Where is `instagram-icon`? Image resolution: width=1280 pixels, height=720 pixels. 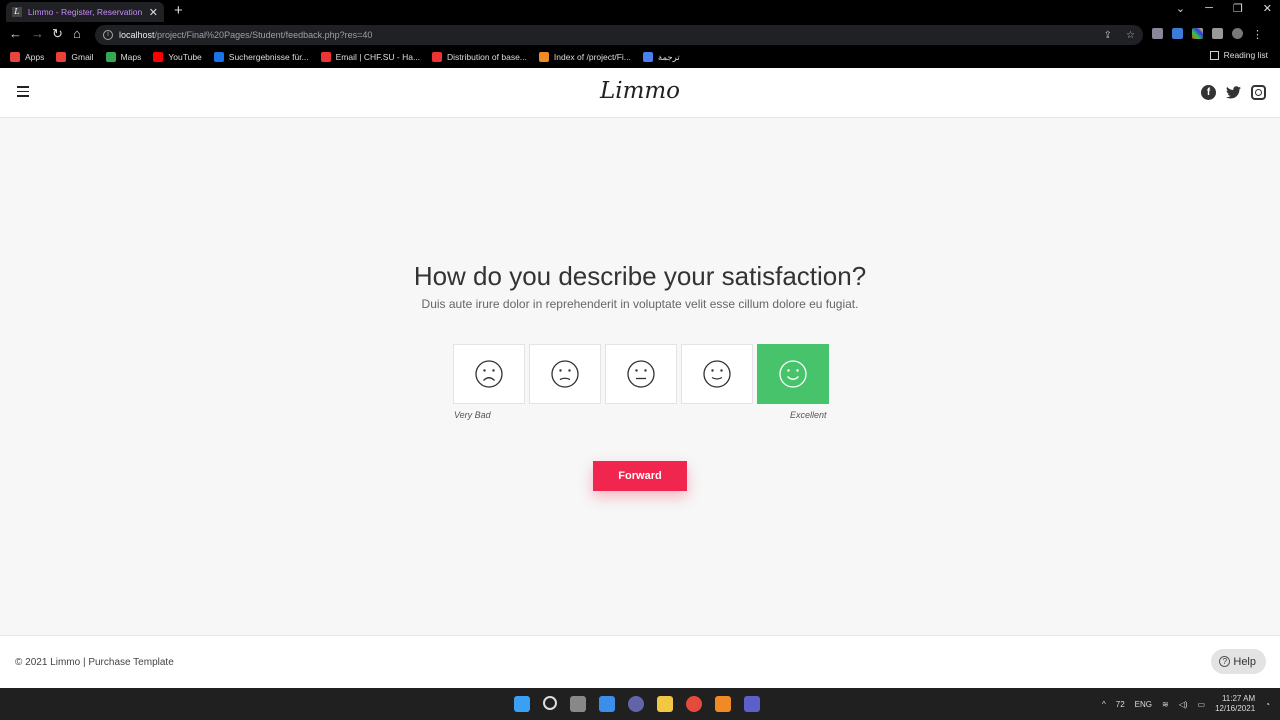
instagram-icon is located at coordinates (1258, 92).